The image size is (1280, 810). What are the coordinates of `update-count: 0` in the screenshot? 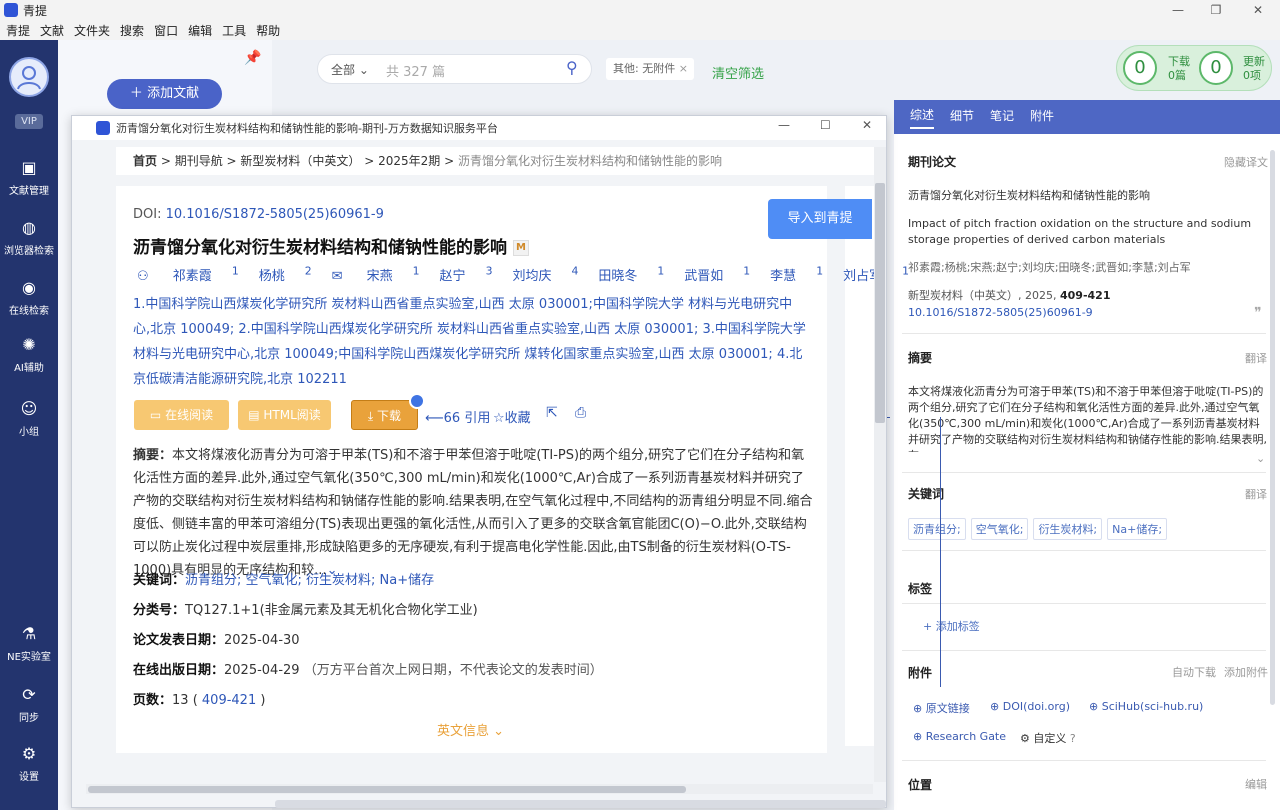 It's located at (1216, 68).